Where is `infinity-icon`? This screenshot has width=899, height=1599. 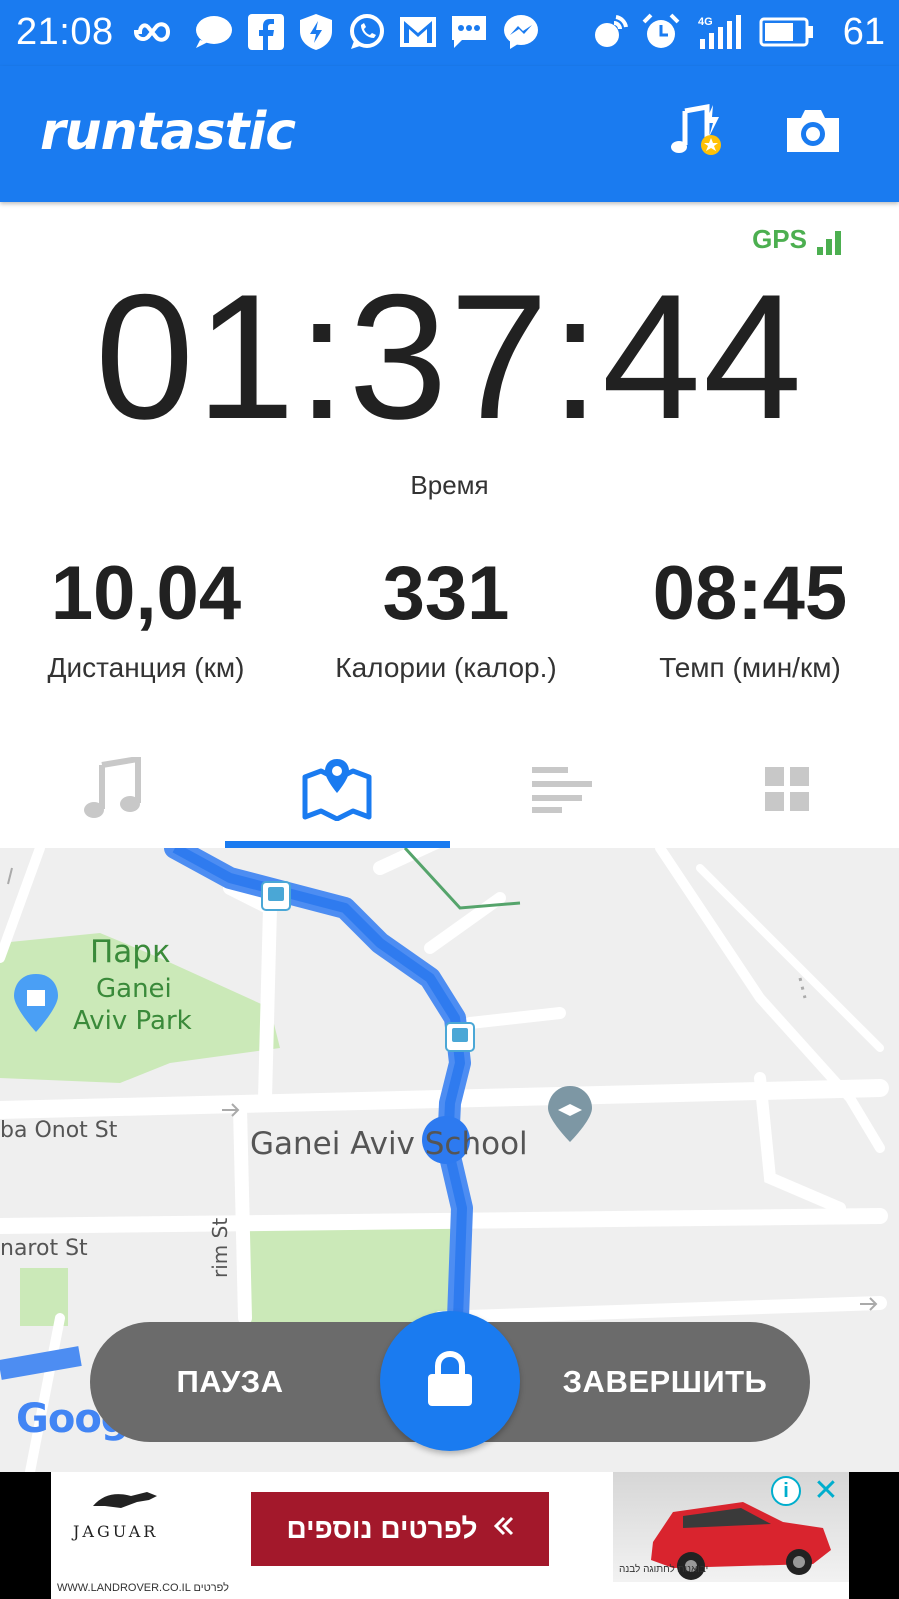
infinity-icon is located at coordinates (156, 32).